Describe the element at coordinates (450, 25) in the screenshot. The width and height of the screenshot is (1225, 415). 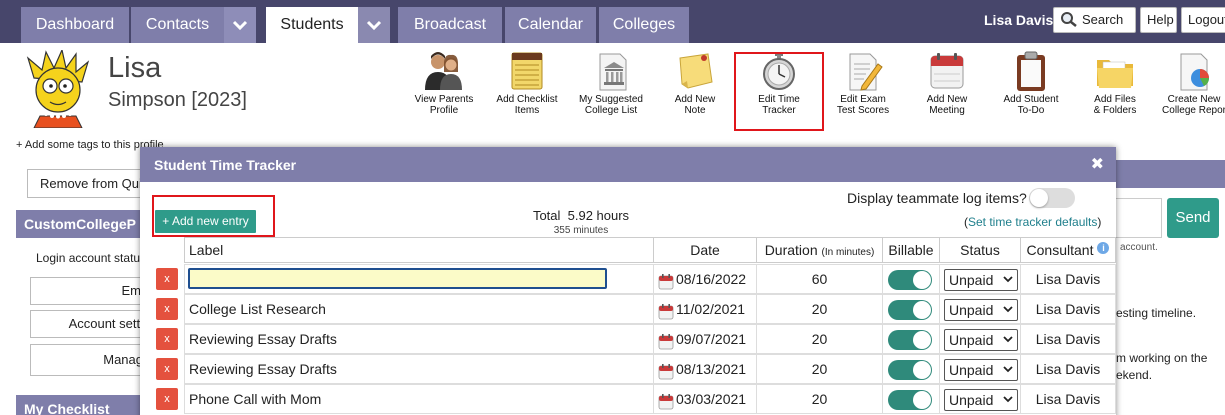
I see `tab-broadcast: Broadcast` at that location.